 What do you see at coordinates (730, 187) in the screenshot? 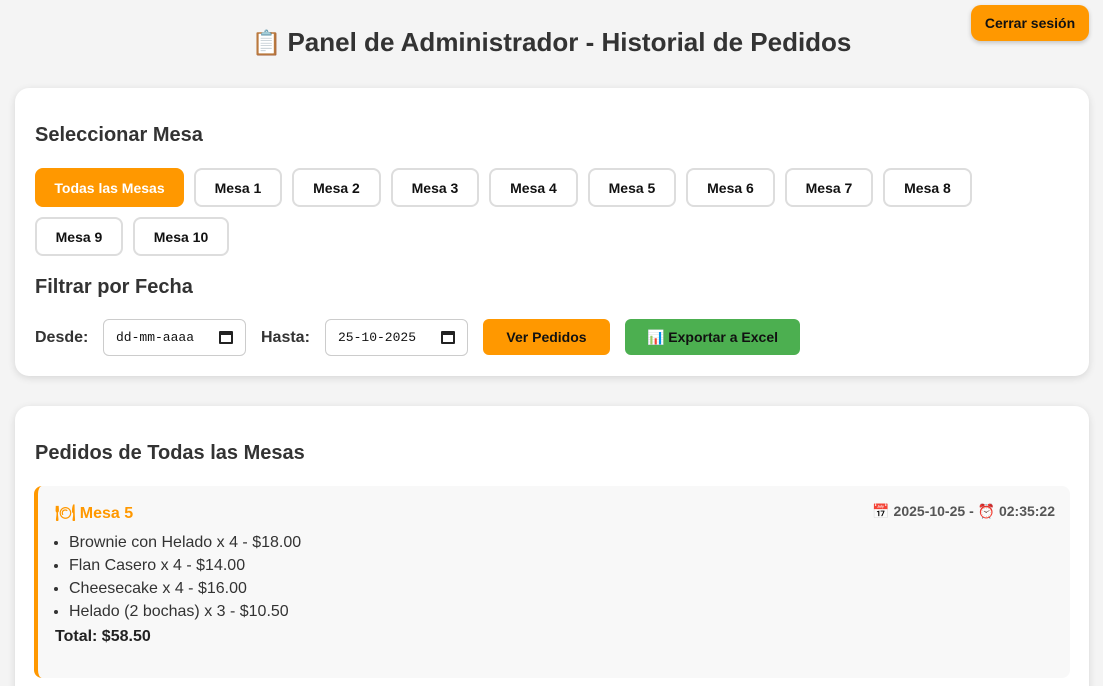
I see `mesa-button-6: Mesa 6` at bounding box center [730, 187].